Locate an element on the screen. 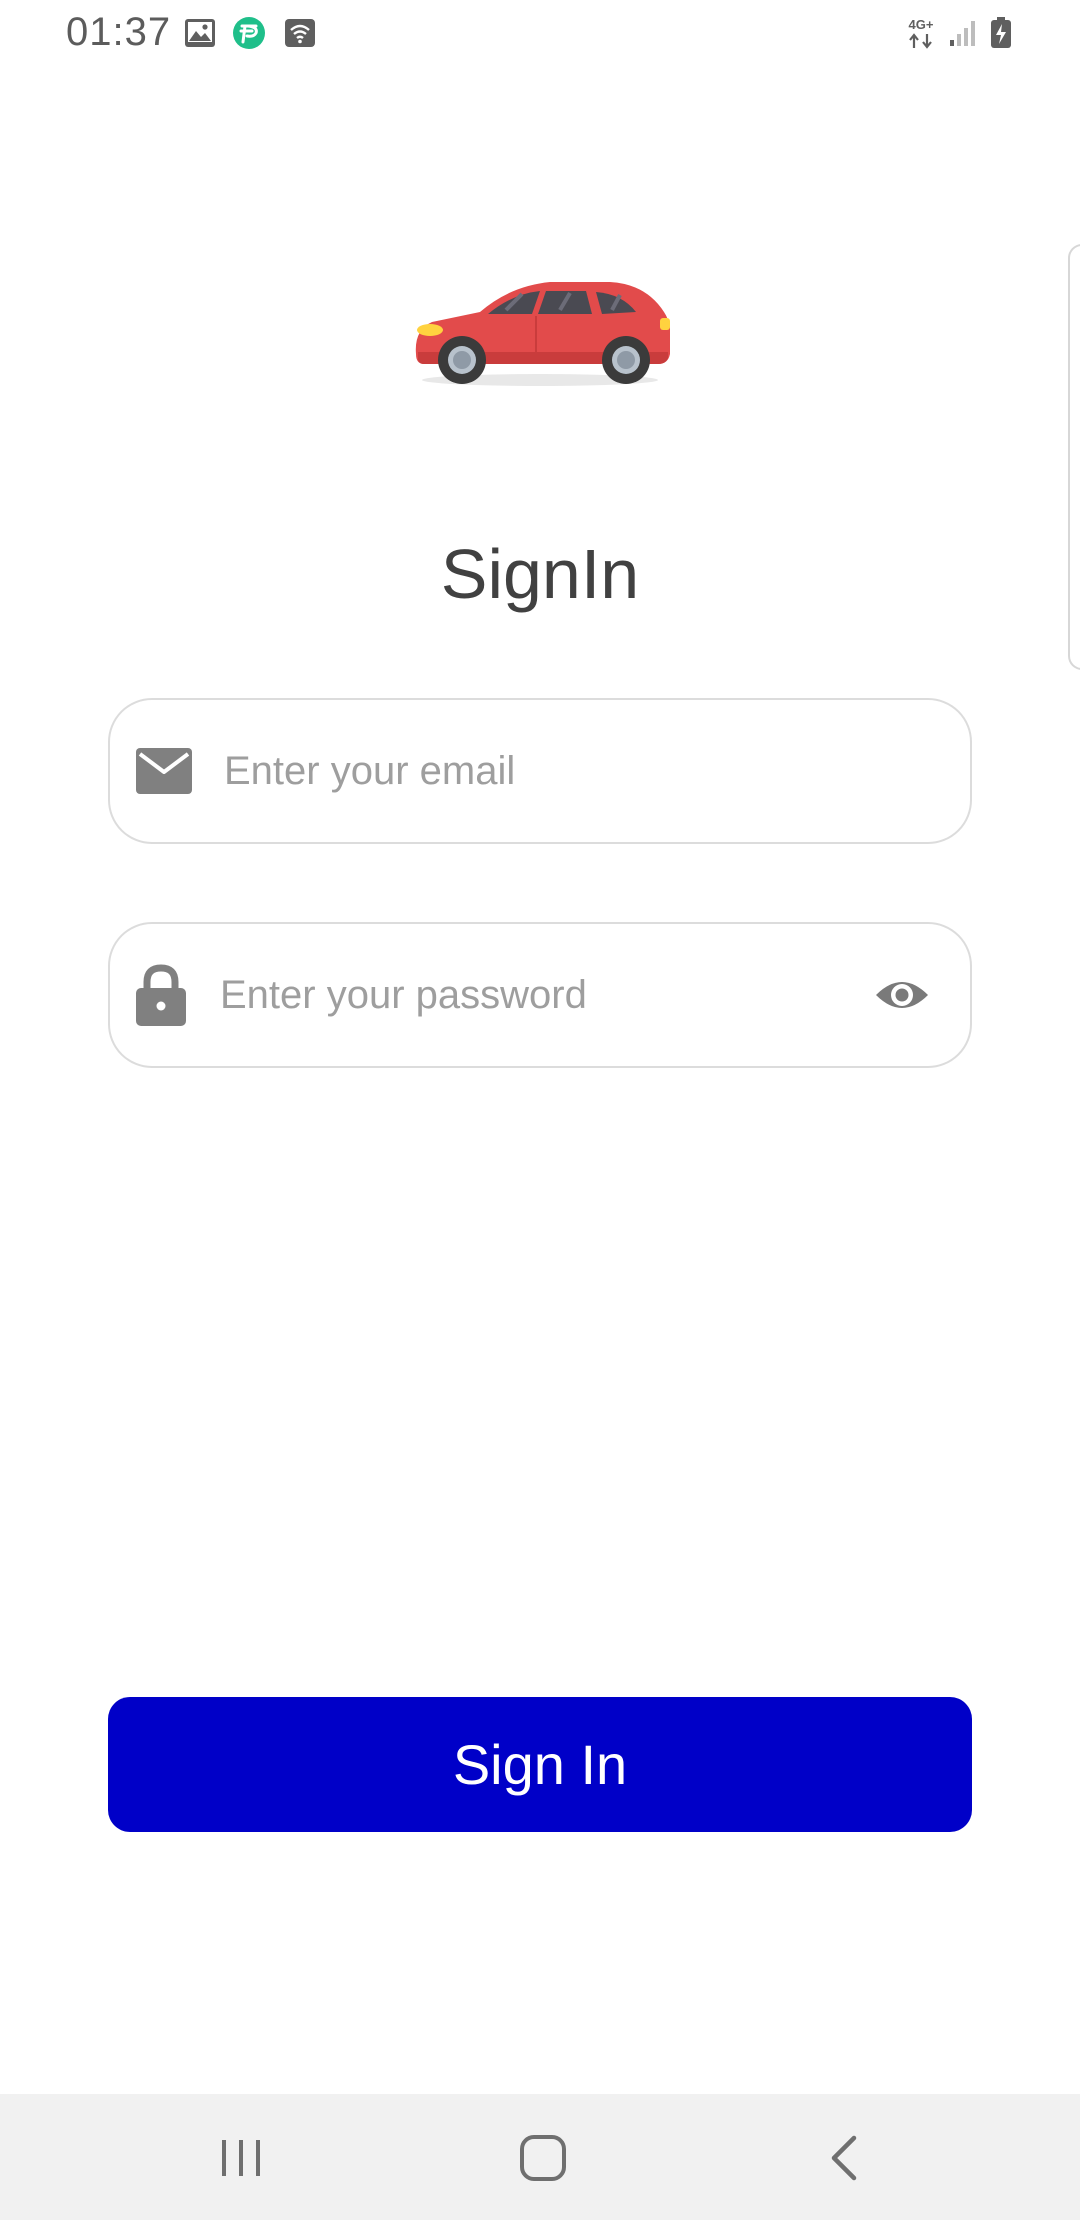 The image size is (1080, 2220). battery-charging-icon is located at coordinates (1001, 33).